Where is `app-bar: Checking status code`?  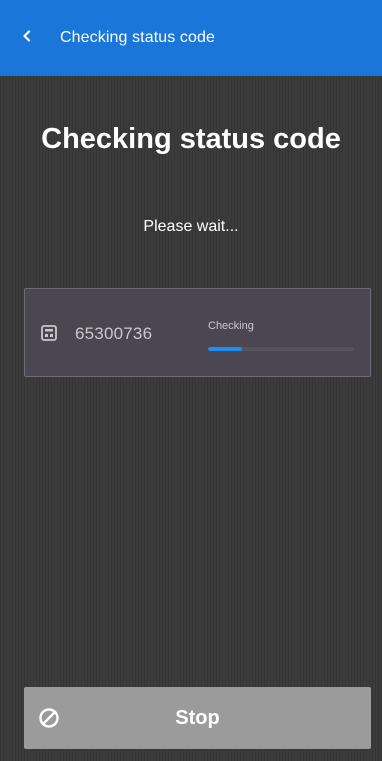 app-bar: Checking status code is located at coordinates (191, 38).